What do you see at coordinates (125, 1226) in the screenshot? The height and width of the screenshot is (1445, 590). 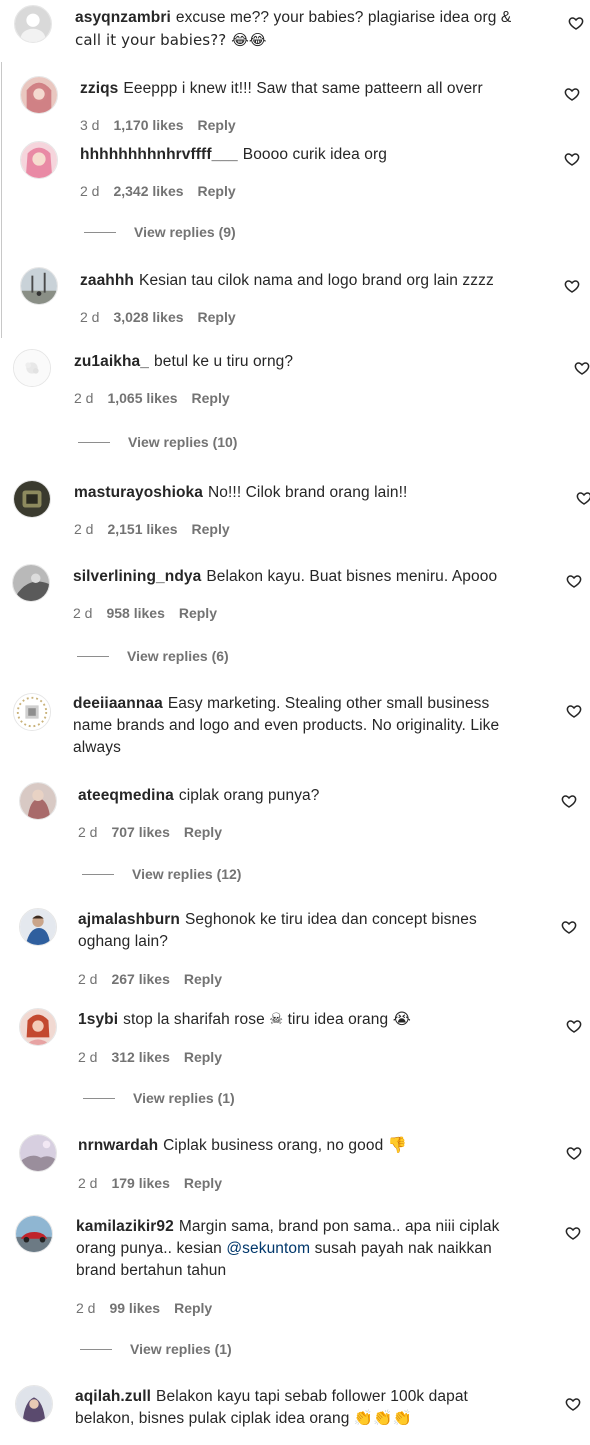 I see `username: kamilazikir92` at bounding box center [125, 1226].